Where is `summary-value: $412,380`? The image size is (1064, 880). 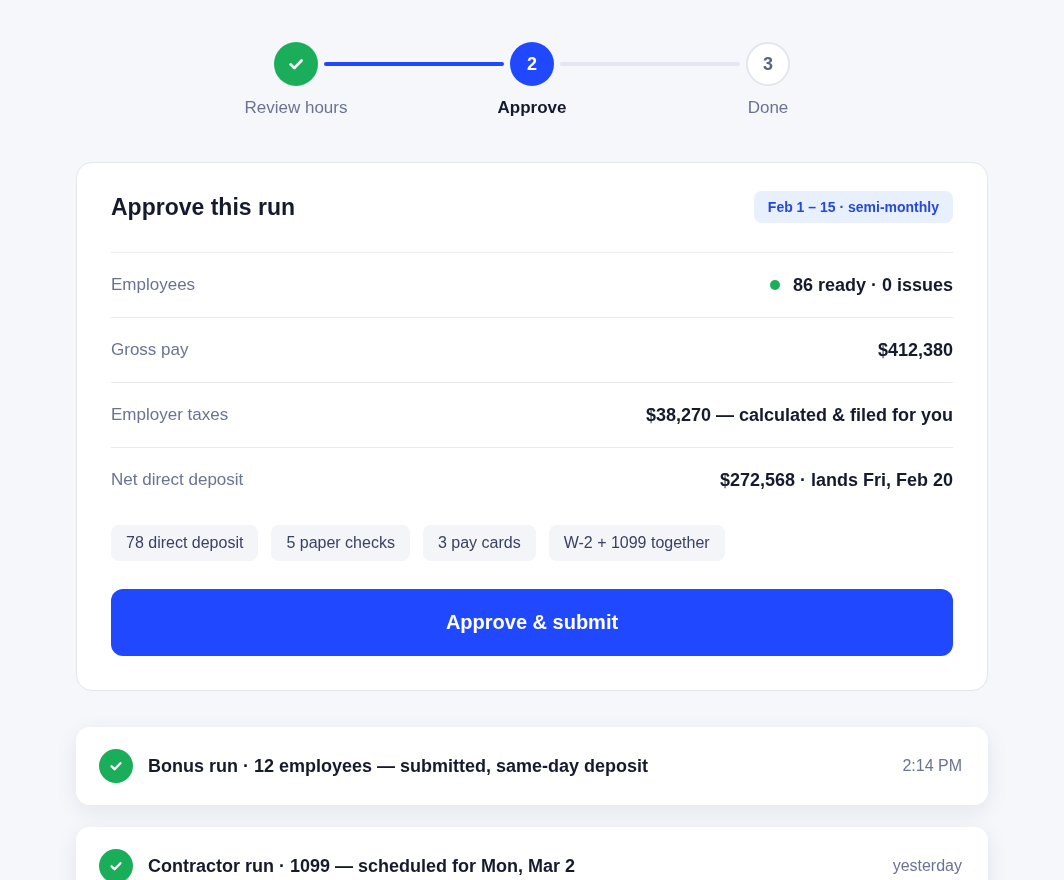 summary-value: $412,380 is located at coordinates (915, 350).